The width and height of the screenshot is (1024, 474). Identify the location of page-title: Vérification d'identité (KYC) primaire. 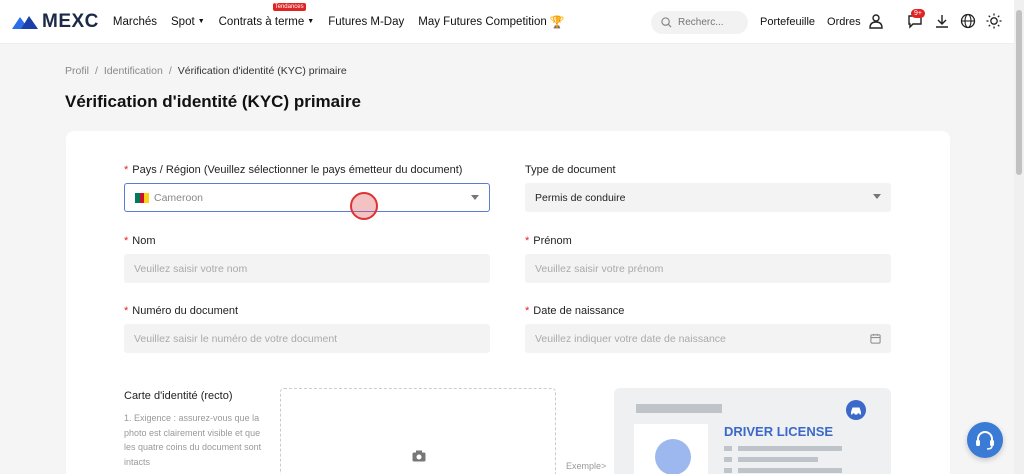
(213, 101).